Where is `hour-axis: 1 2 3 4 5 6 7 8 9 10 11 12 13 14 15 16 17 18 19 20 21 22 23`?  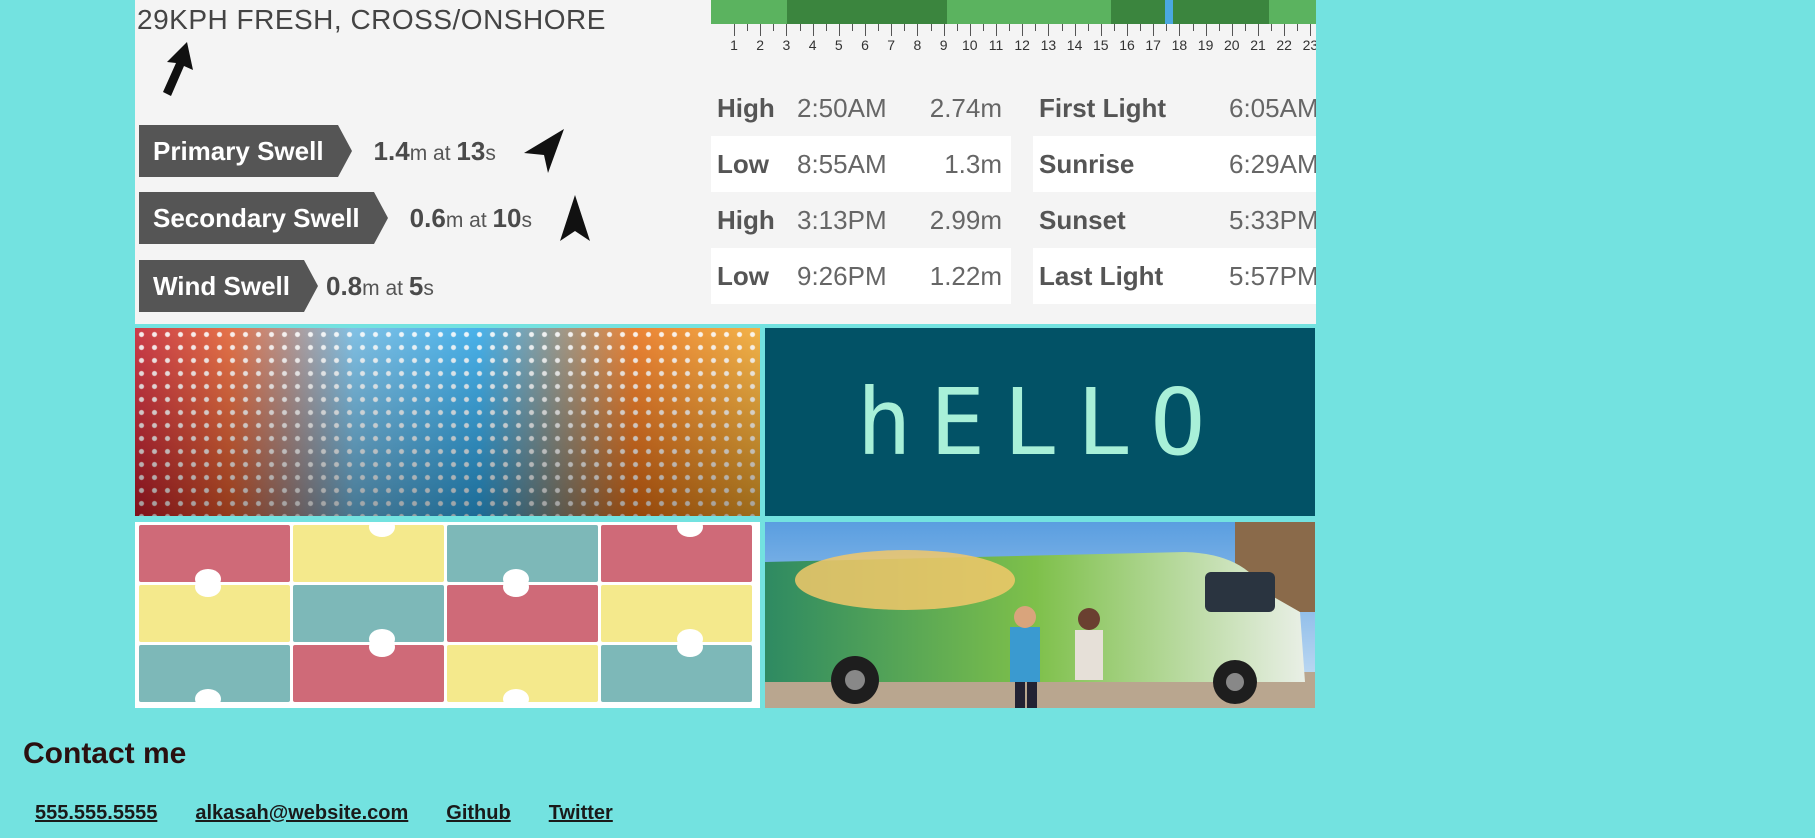 hour-axis: 1 2 3 4 5 6 7 8 9 10 11 12 13 14 15 16 17 18 19 20 21 22 23 is located at coordinates (1013, 39).